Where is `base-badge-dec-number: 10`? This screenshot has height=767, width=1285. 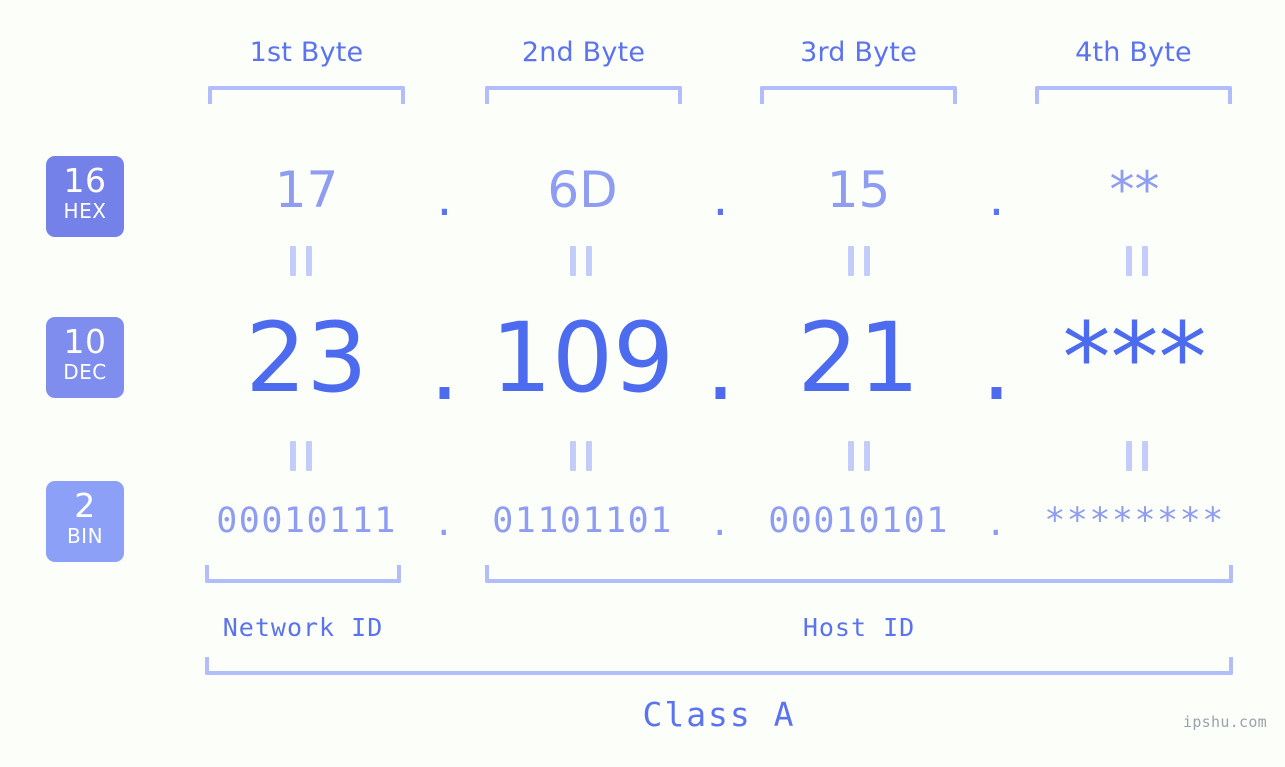 base-badge-dec-number: 10 is located at coordinates (85, 341).